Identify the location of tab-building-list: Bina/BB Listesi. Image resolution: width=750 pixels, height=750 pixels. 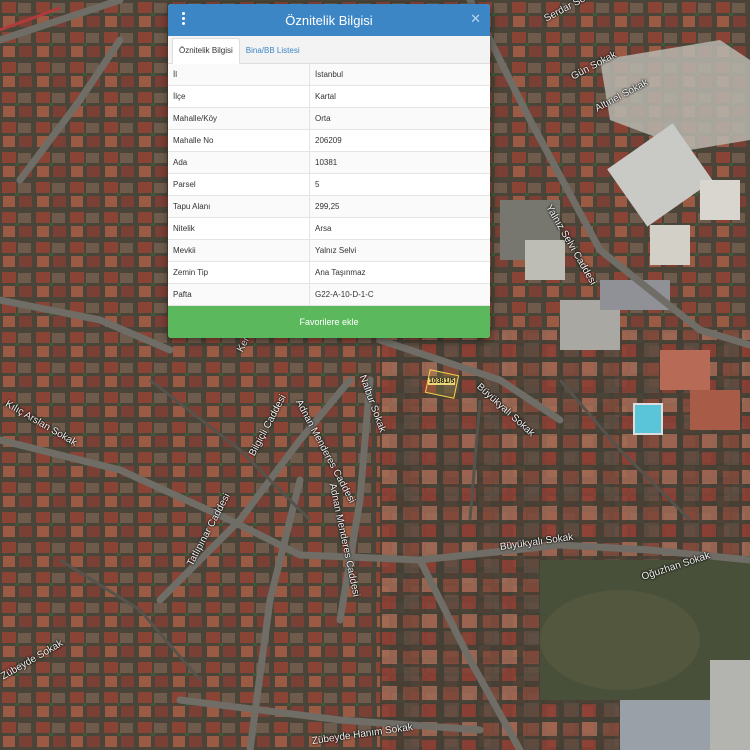
(273, 51).